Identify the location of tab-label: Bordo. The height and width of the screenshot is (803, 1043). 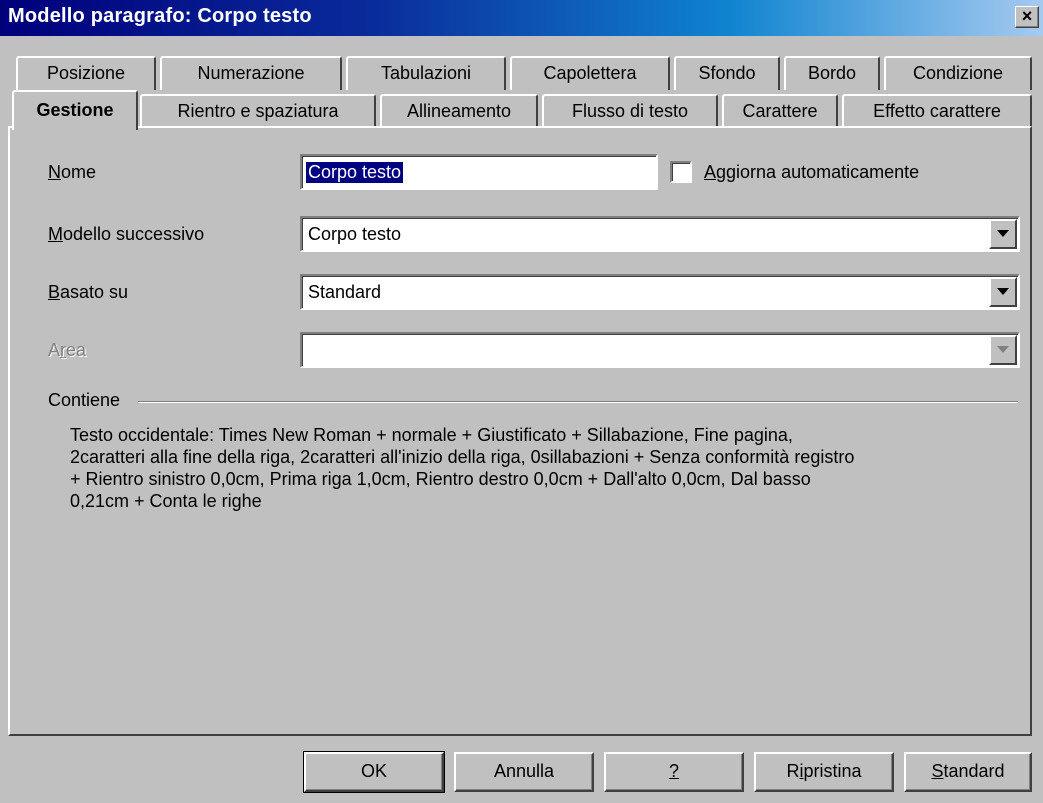
(832, 73).